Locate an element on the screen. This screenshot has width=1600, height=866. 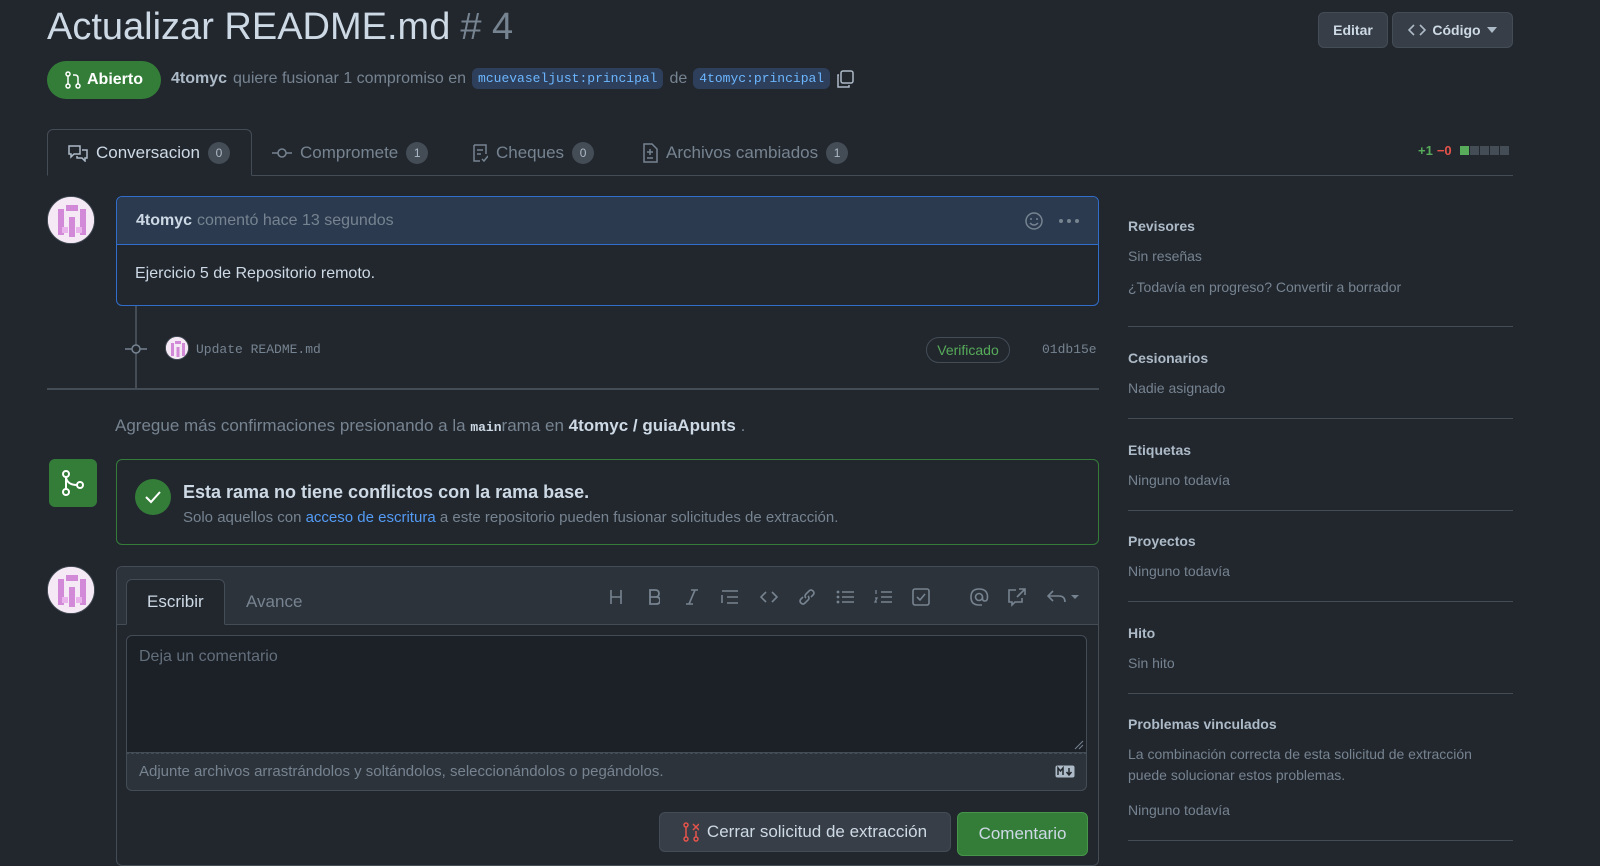
page-title: Actualizar README.md # 4 is located at coordinates (280, 27).